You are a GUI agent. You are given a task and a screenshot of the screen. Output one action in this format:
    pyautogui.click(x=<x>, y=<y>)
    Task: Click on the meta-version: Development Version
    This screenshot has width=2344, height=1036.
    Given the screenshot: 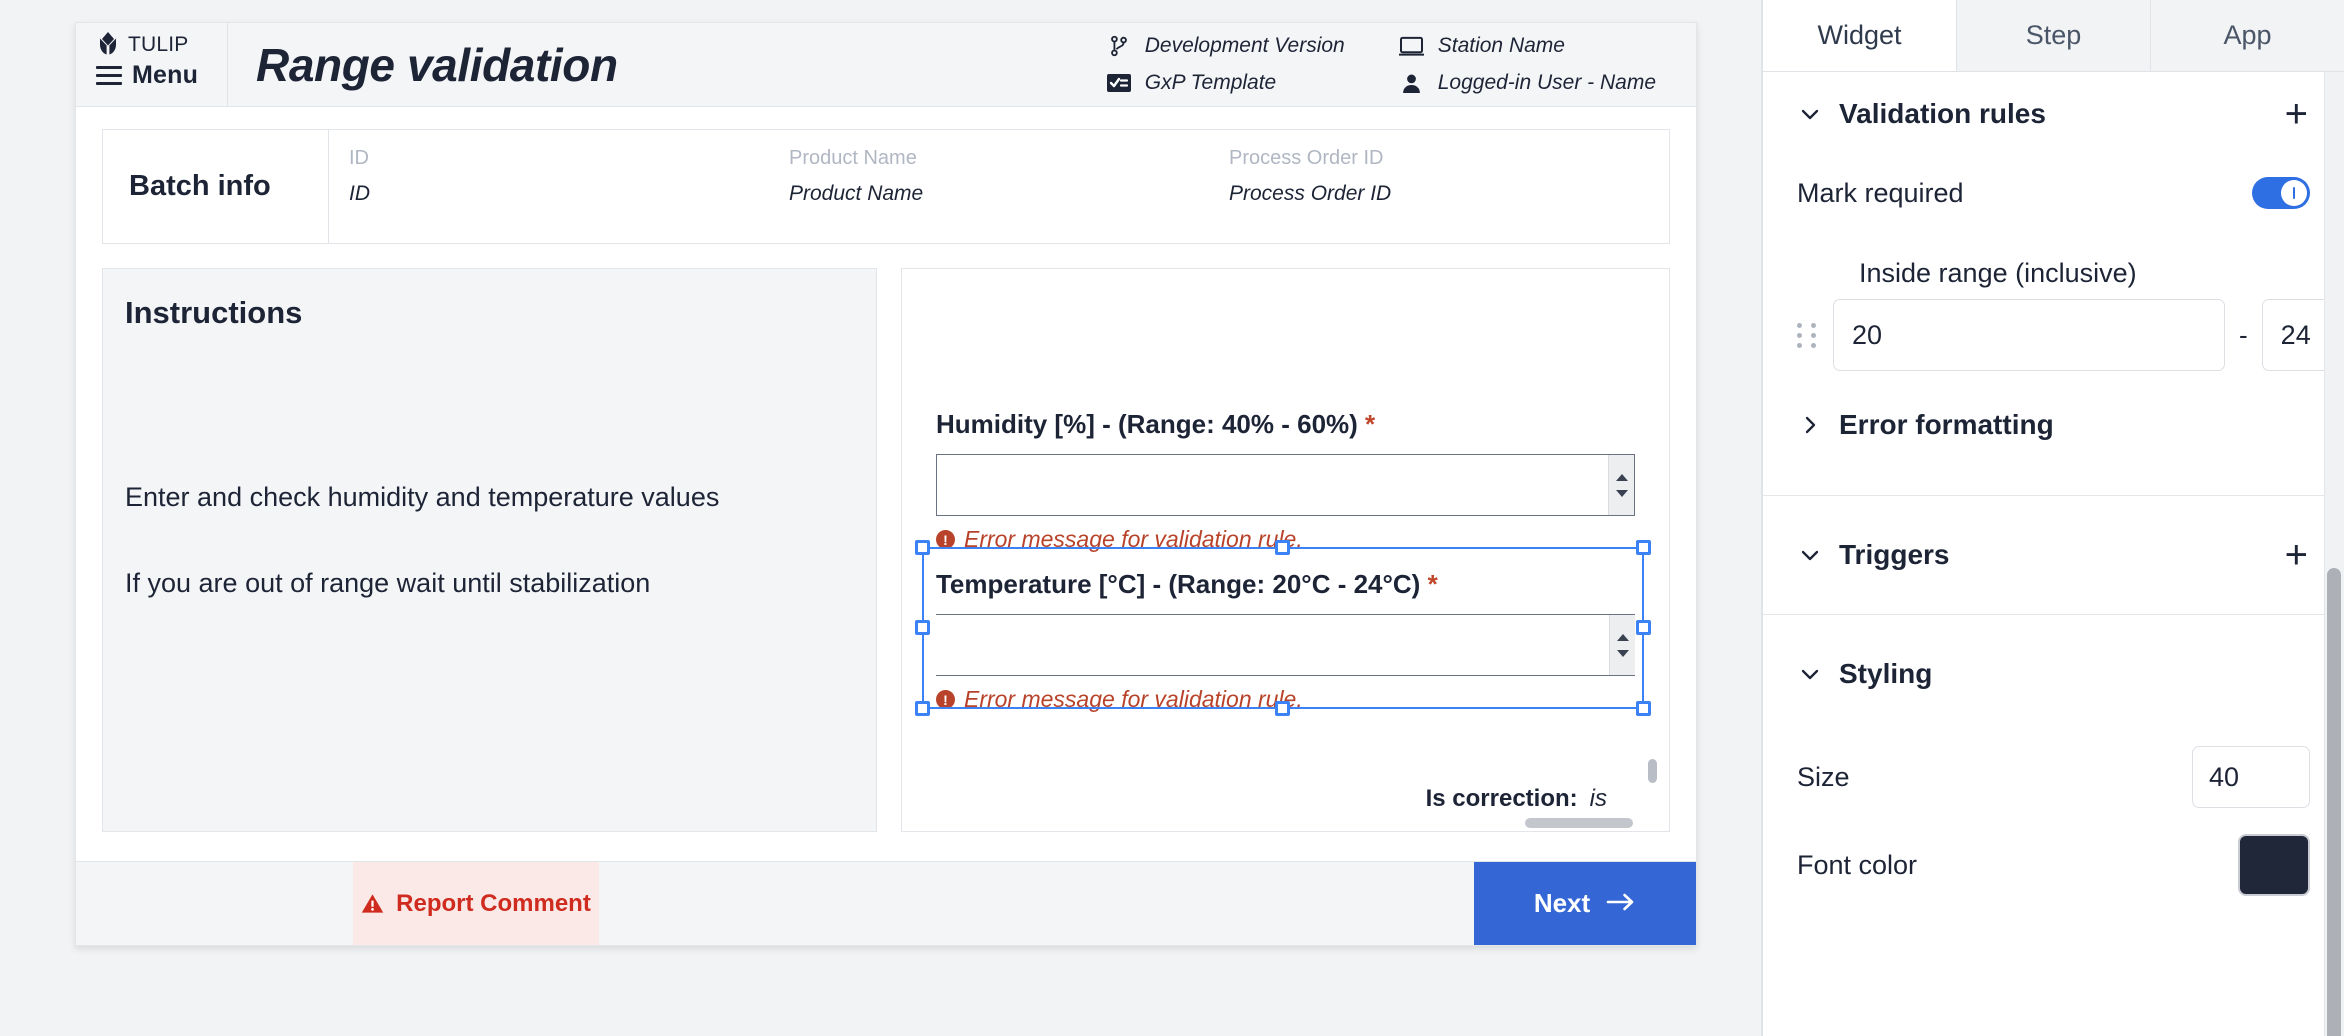 What is the action you would take?
    pyautogui.click(x=1225, y=46)
    